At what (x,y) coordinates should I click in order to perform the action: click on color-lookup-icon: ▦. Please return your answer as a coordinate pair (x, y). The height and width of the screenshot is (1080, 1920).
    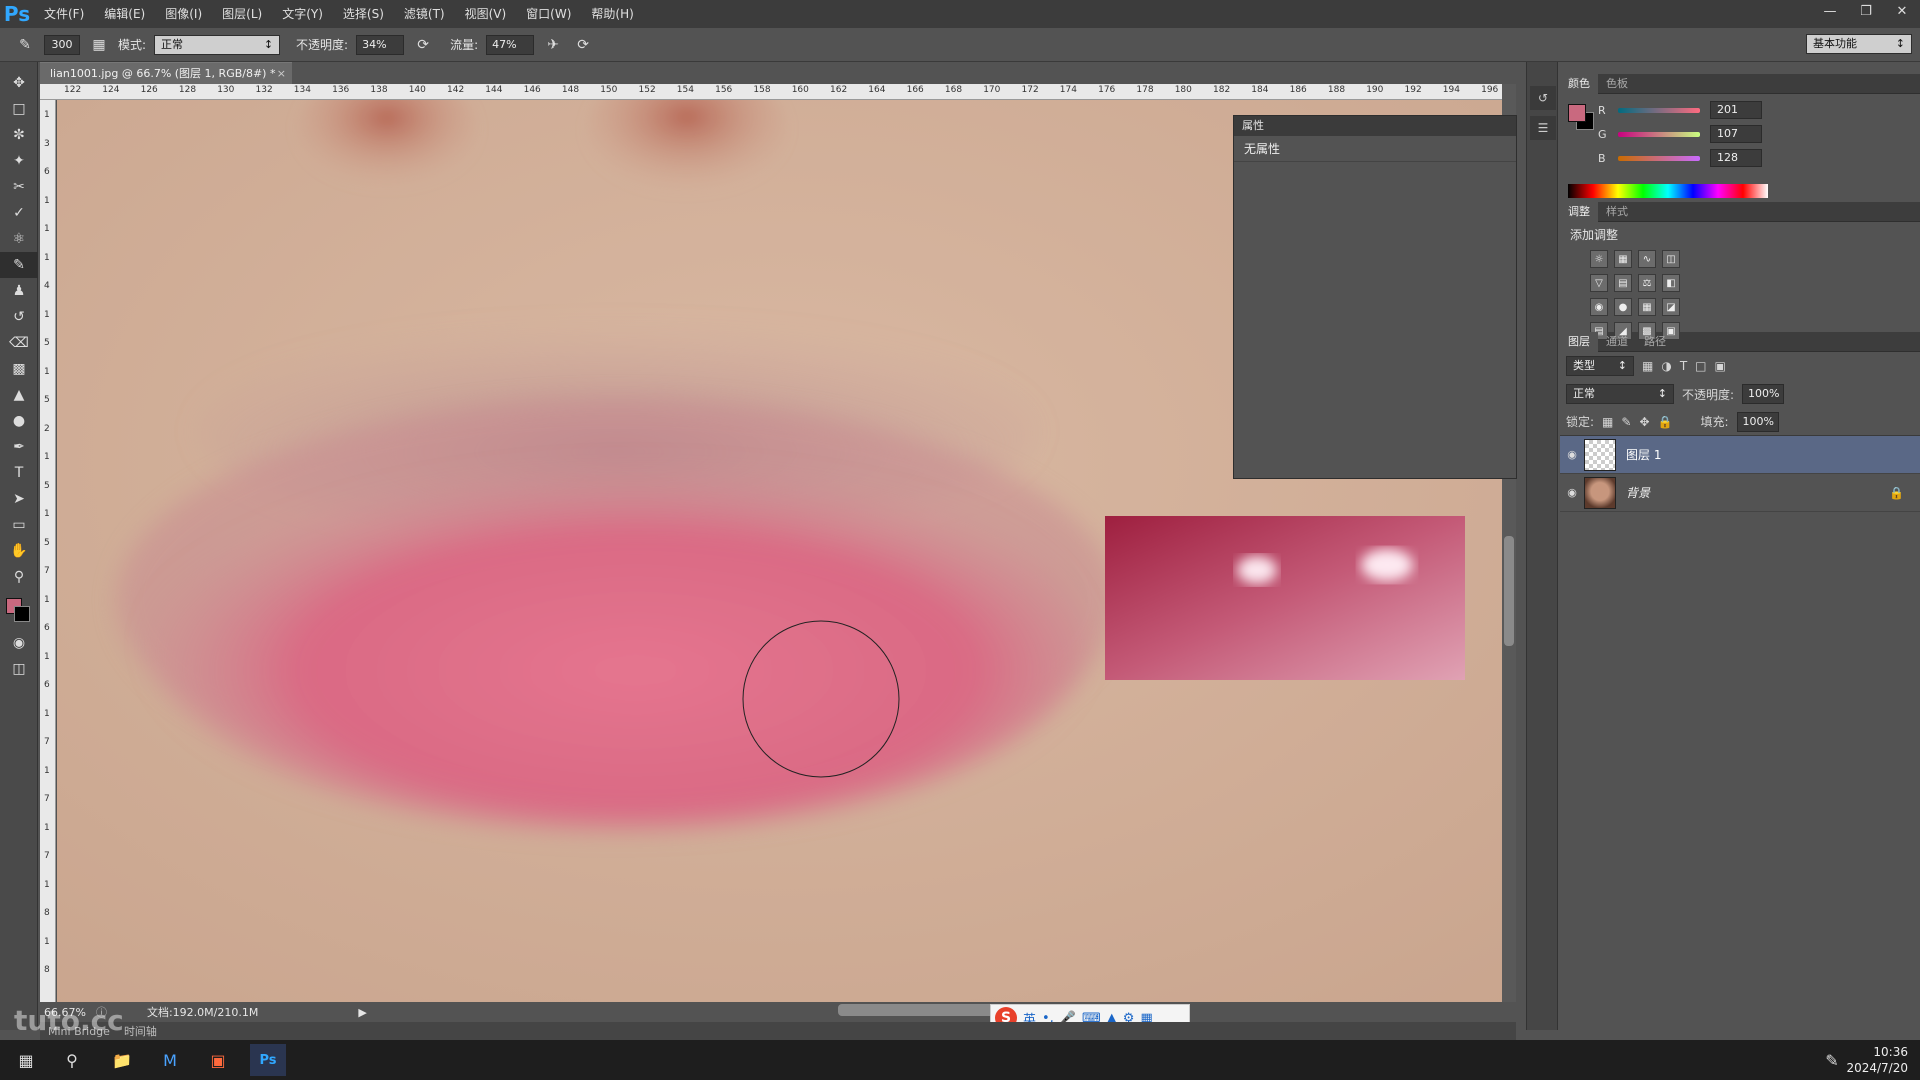
    Looking at the image, I should click on (1647, 307).